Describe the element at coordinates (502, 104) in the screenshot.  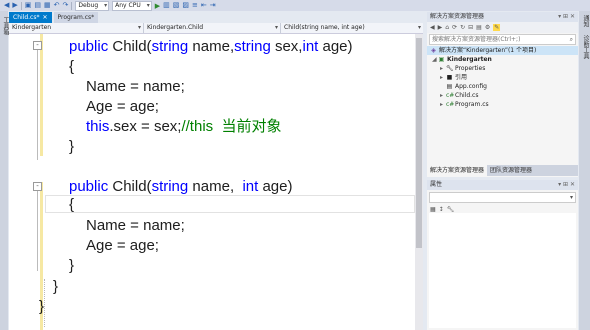
I see `tree-item-program-cs: ▸ c#Program.cs` at that location.